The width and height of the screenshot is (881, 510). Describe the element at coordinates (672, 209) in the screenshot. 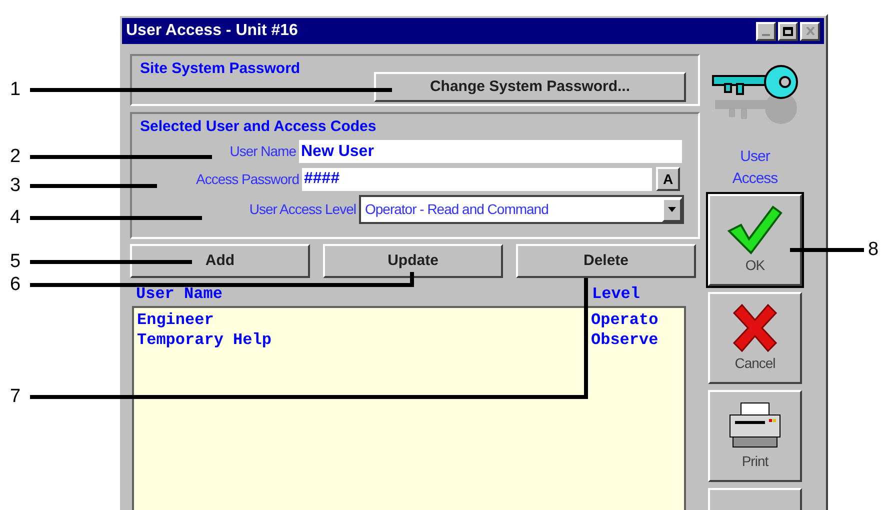

I see `dropdown-arrow-icon` at that location.